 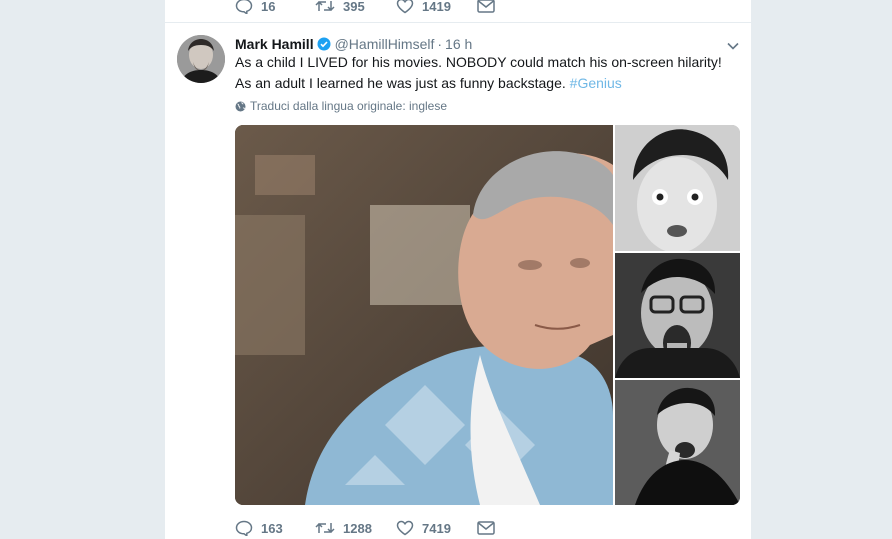 I want to click on message-action, so click(x=486, y=528).